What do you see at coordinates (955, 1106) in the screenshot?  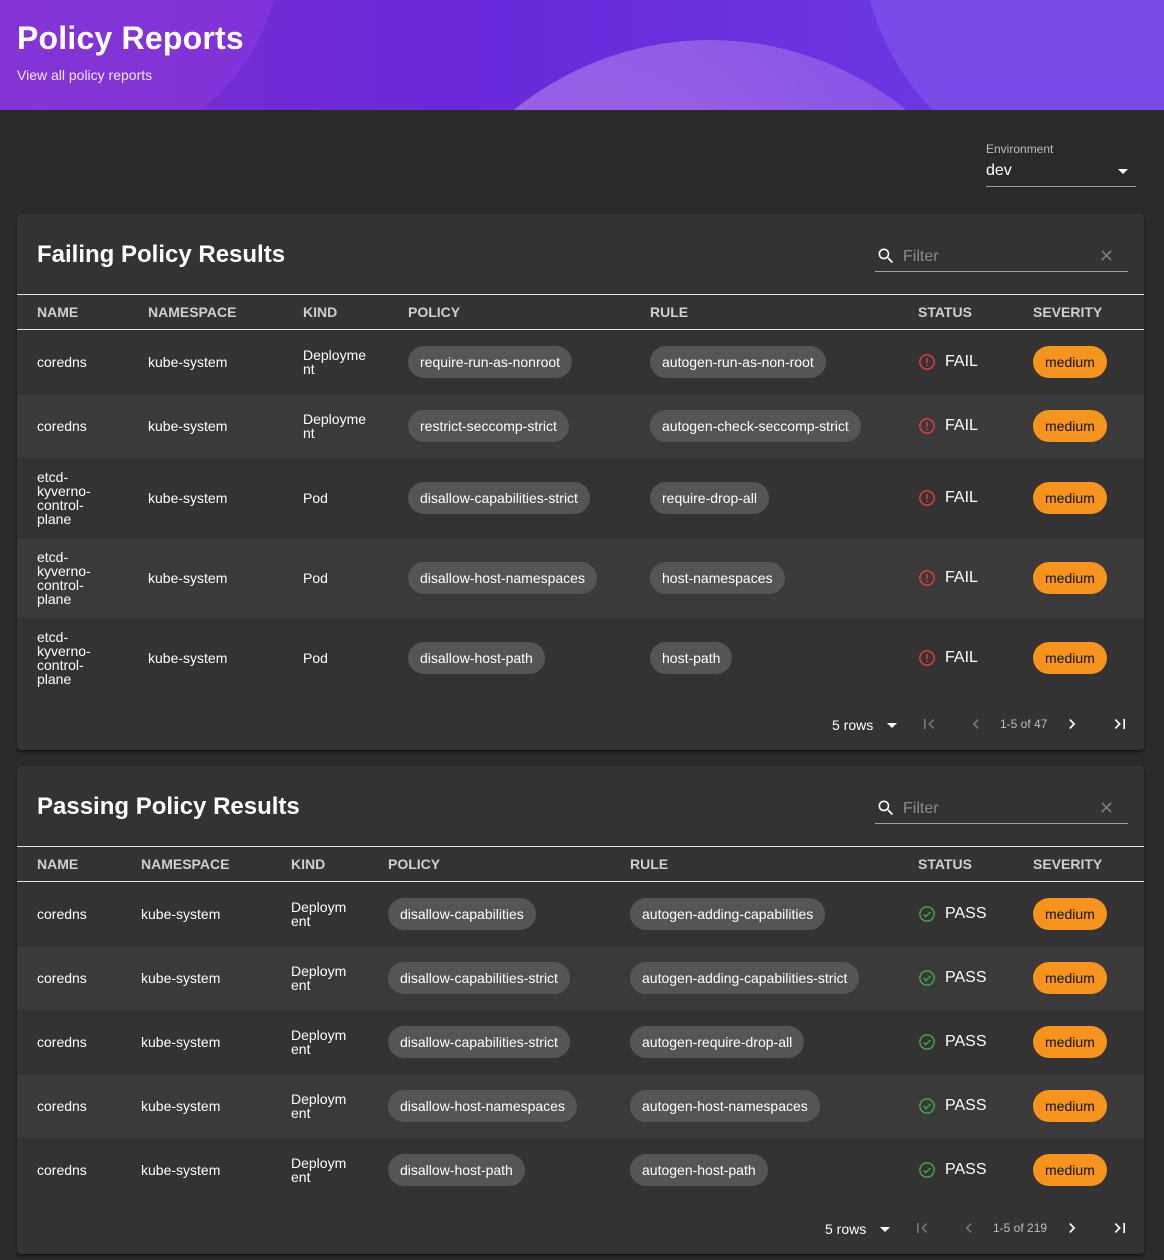 I see `cell-status: PASS` at bounding box center [955, 1106].